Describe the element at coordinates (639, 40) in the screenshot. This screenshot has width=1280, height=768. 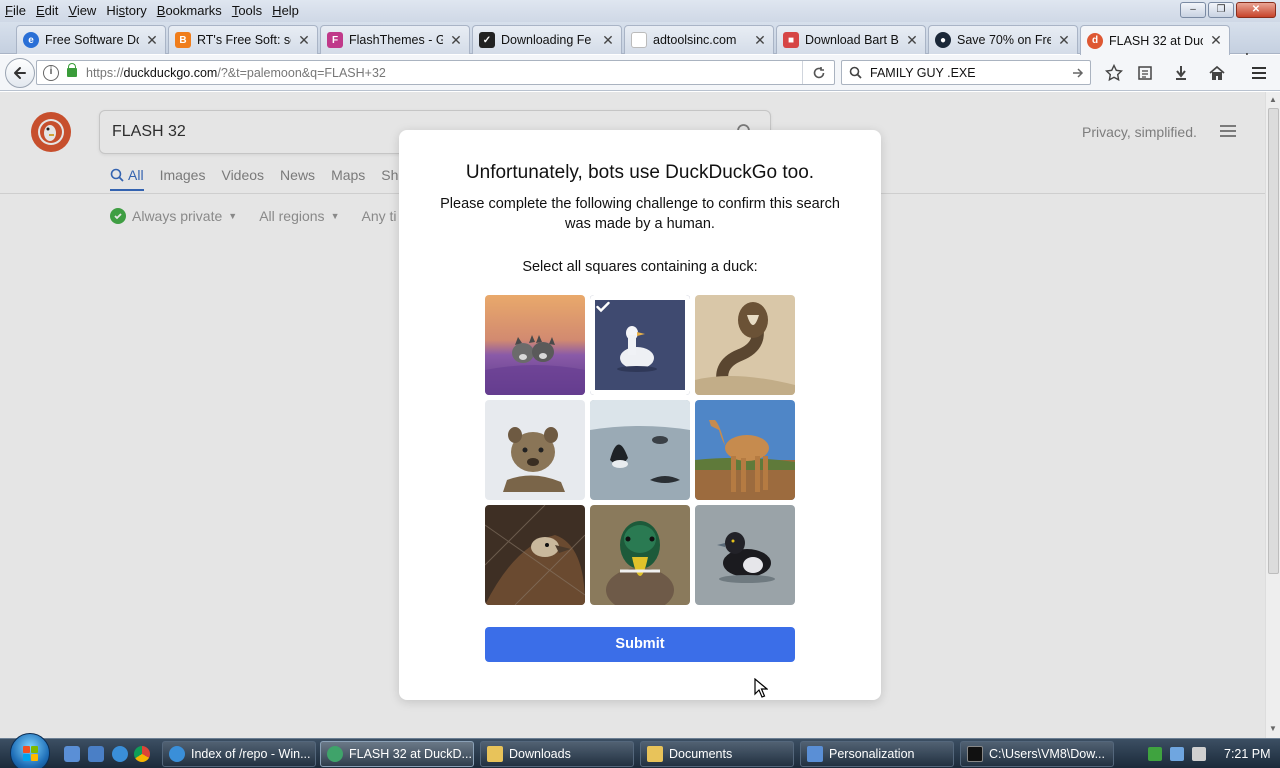
I see `blank-page-icon` at that location.